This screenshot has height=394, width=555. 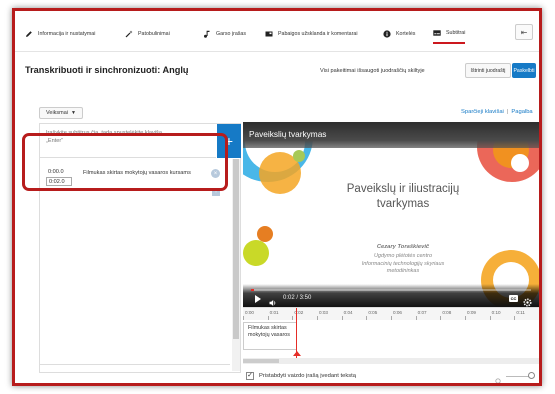 I want to click on chevron-down-icon: ▼, so click(x=73, y=113).